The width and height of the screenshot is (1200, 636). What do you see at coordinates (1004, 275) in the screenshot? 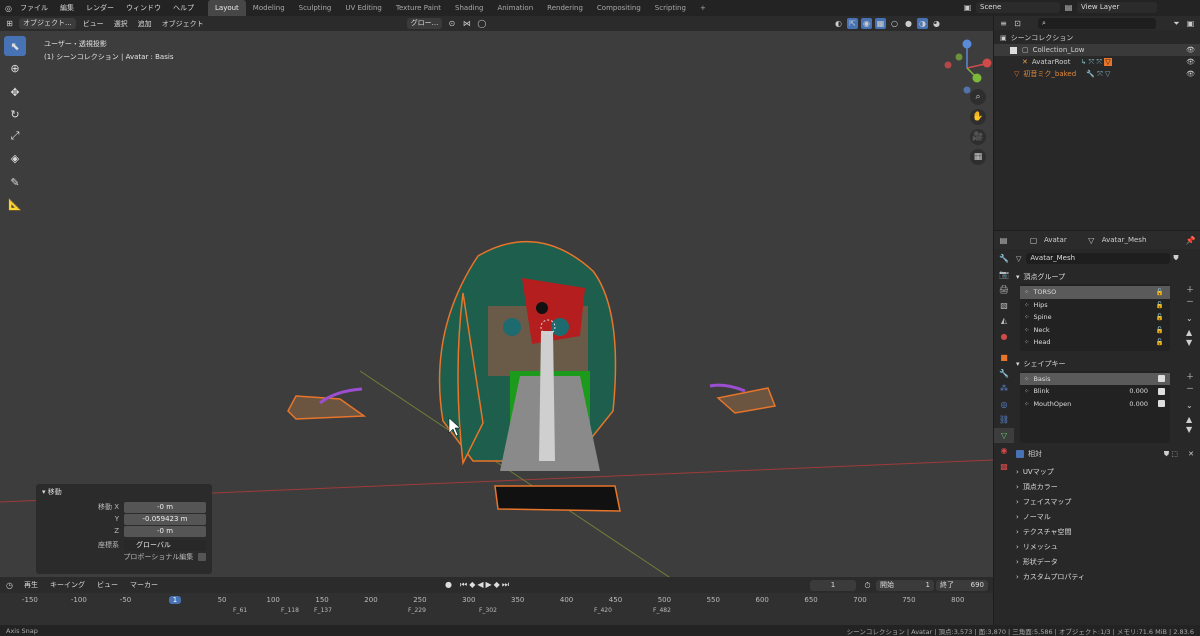
I see `render-tab-icon: 📷` at bounding box center [1004, 275].